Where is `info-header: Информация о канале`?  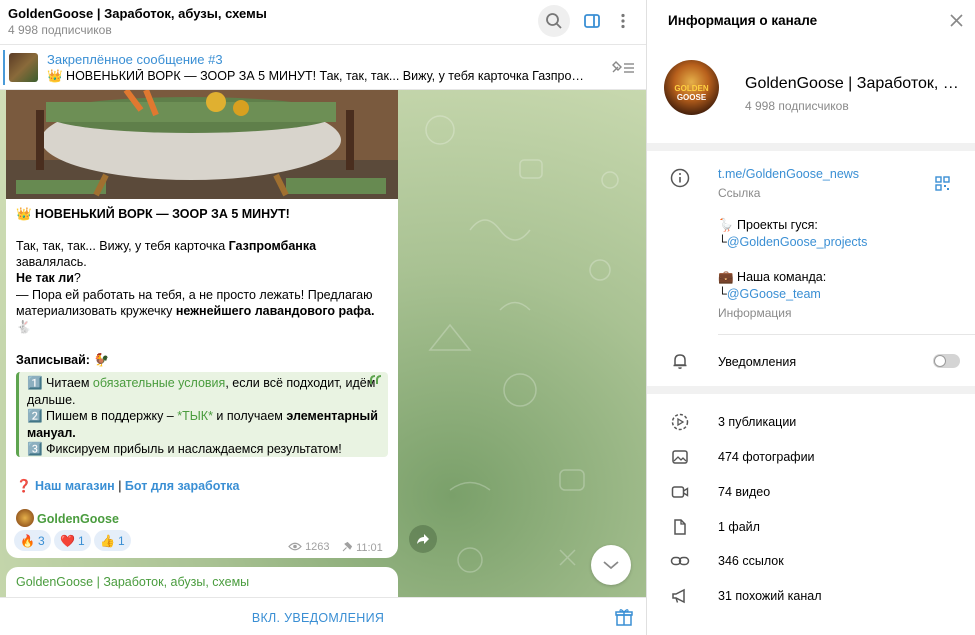
info-header: Информация о канале is located at coordinates (811, 21).